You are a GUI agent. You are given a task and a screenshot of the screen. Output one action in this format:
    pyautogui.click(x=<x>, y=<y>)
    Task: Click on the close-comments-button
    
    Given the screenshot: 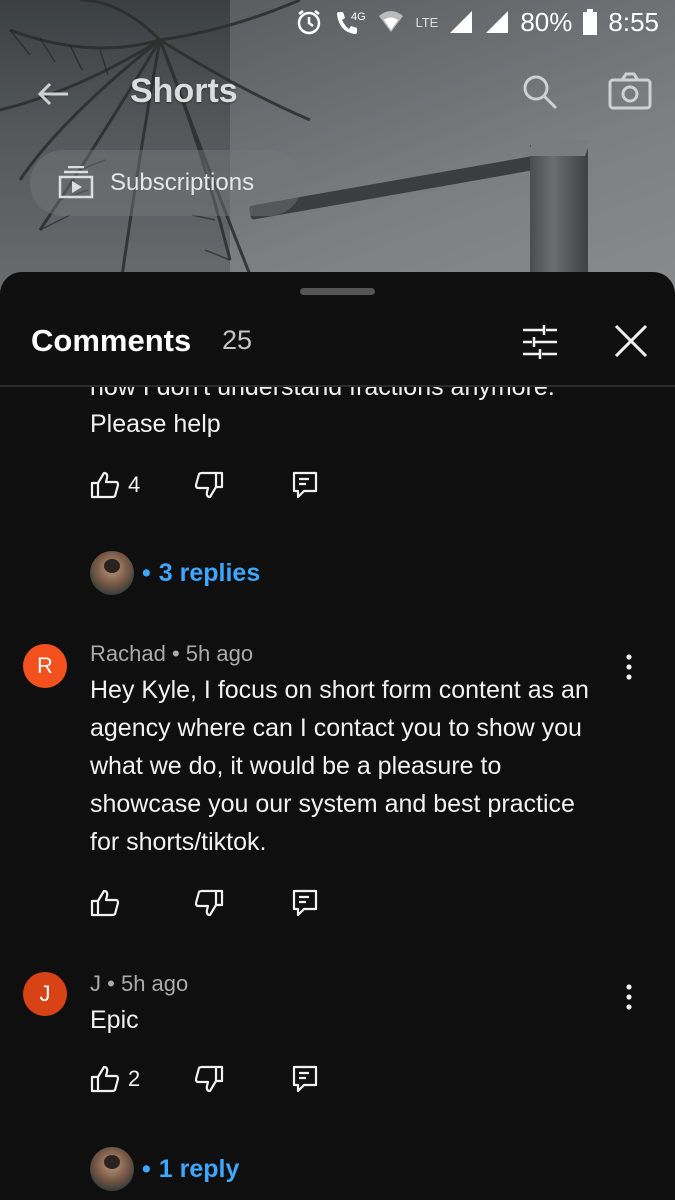 What is the action you would take?
    pyautogui.click(x=631, y=341)
    